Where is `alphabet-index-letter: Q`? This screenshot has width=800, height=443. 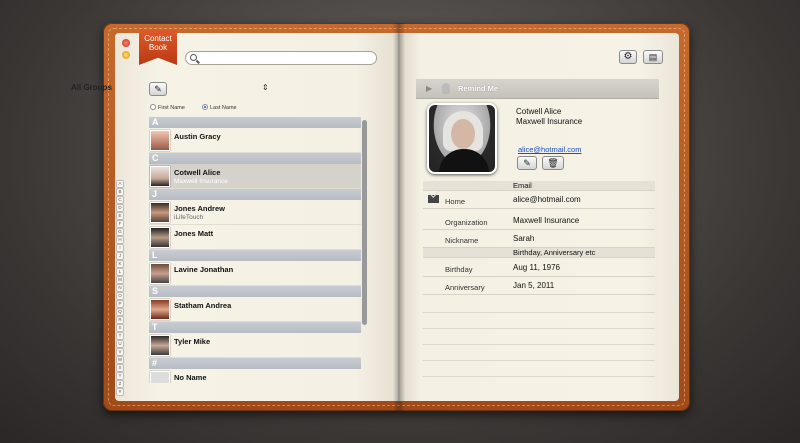 alphabet-index-letter: Q is located at coordinates (120, 312).